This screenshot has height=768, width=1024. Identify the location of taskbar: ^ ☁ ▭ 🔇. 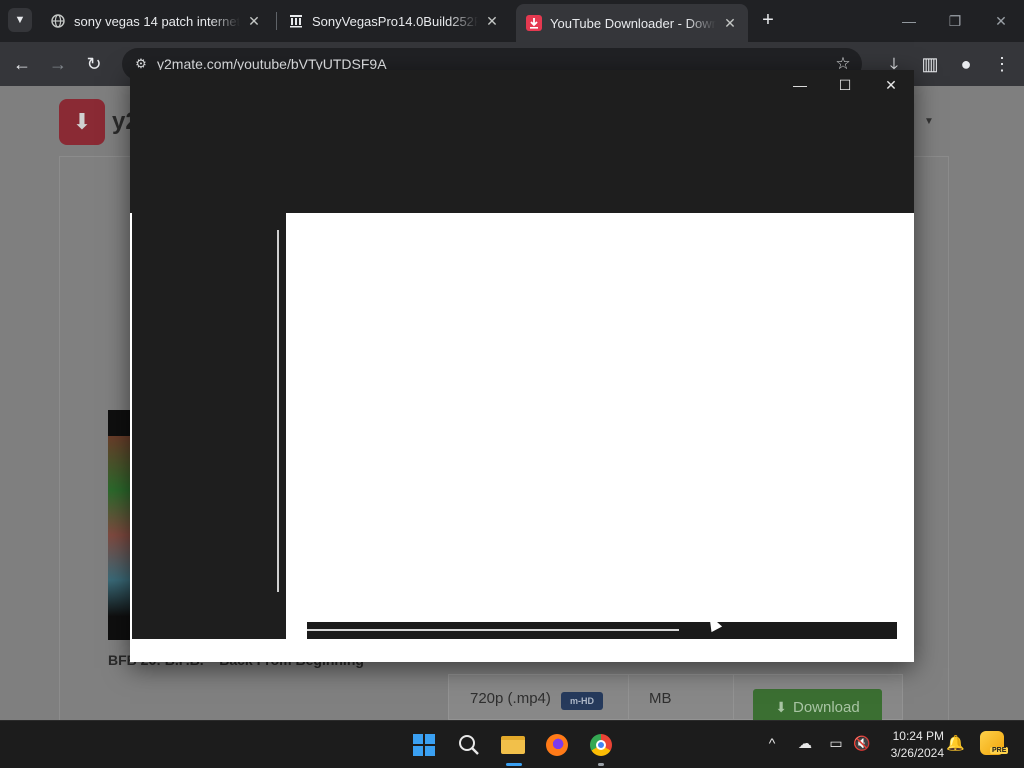
(512, 744).